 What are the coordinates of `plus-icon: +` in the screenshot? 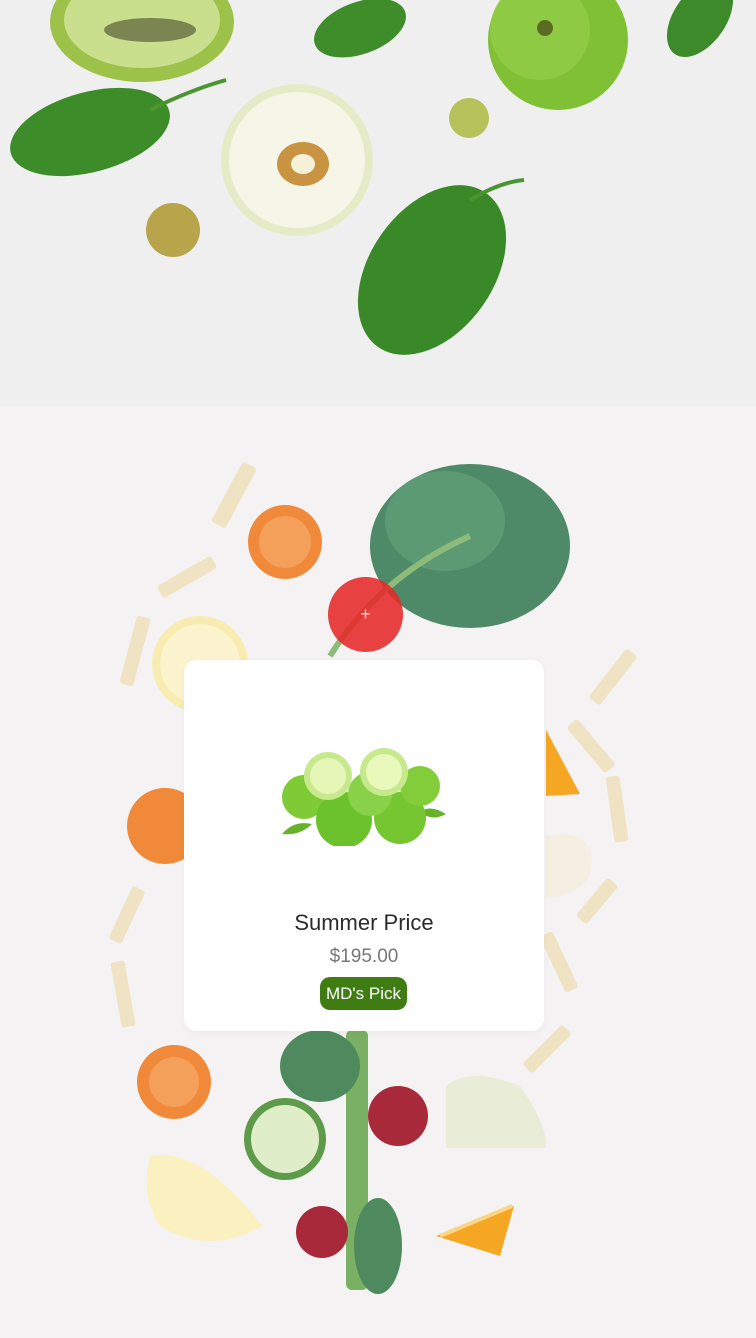 It's located at (365, 614).